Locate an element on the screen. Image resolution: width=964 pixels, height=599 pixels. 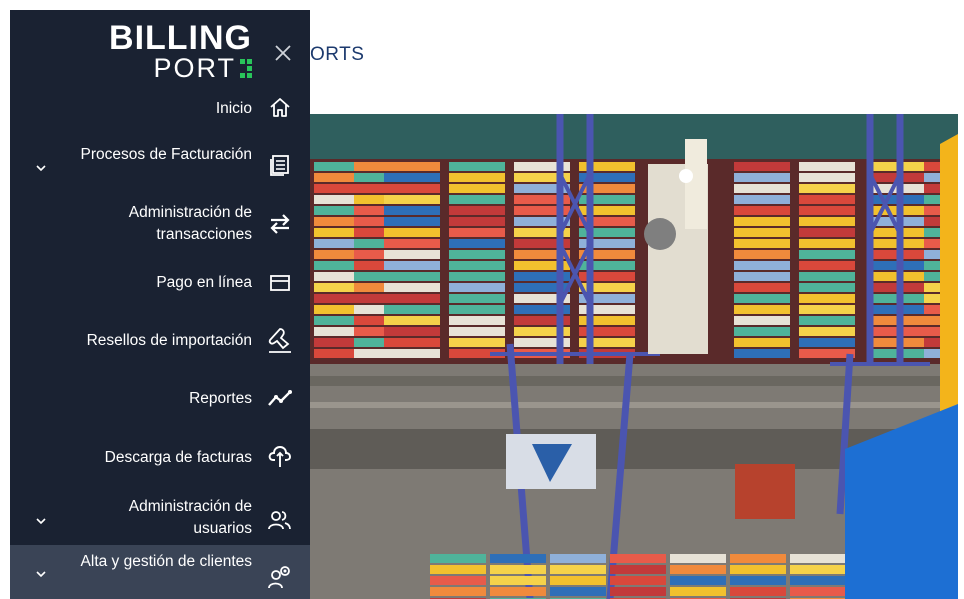
close-drawer-button is located at coordinates (283, 53).